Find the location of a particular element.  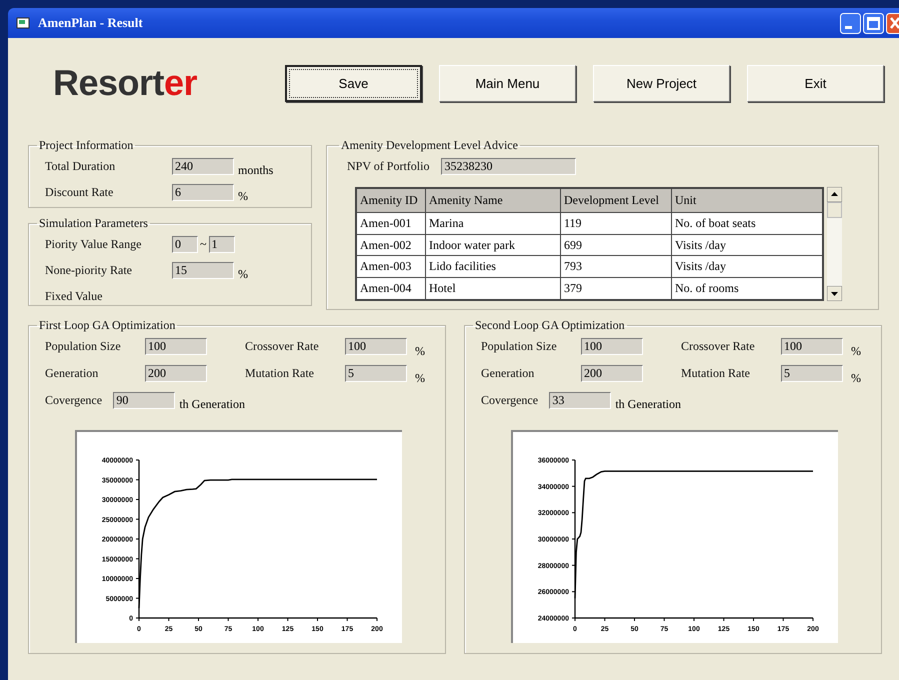

table-cell: Amen-001 is located at coordinates (391, 223).